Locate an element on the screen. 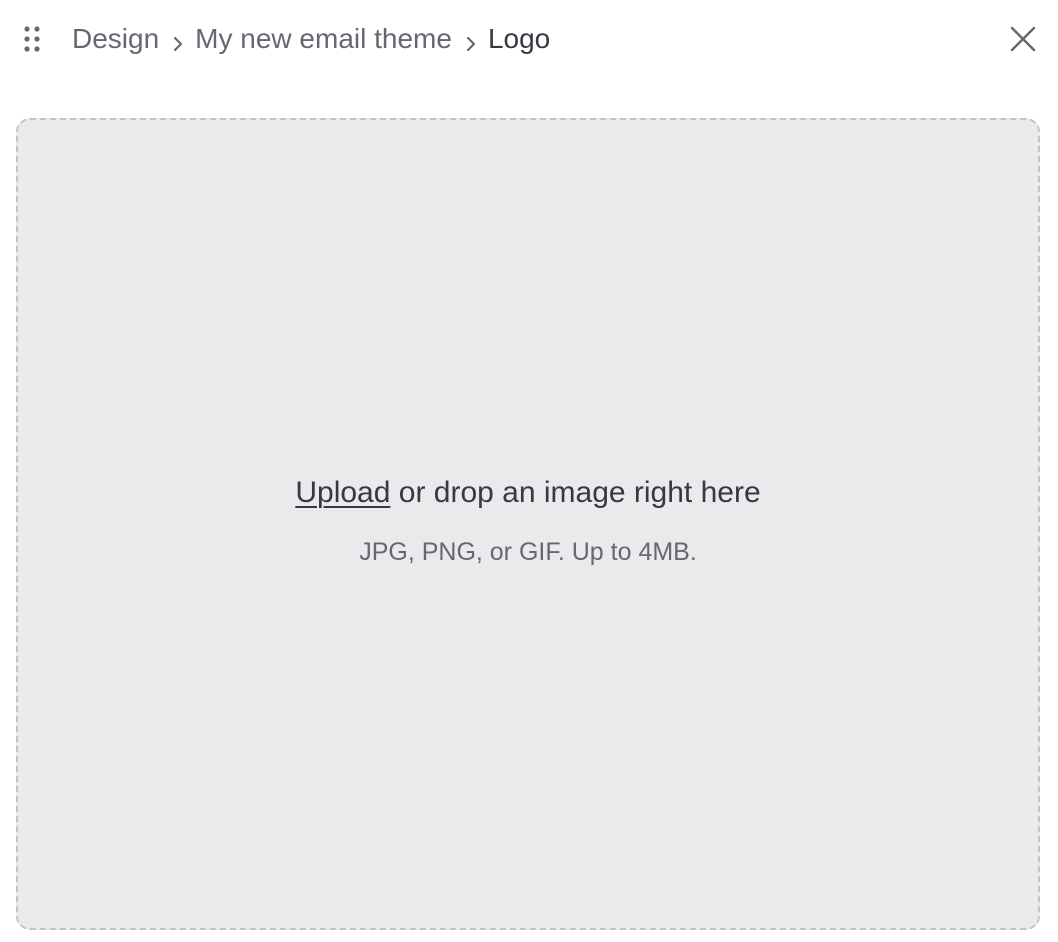  close-icon is located at coordinates (1023, 39).